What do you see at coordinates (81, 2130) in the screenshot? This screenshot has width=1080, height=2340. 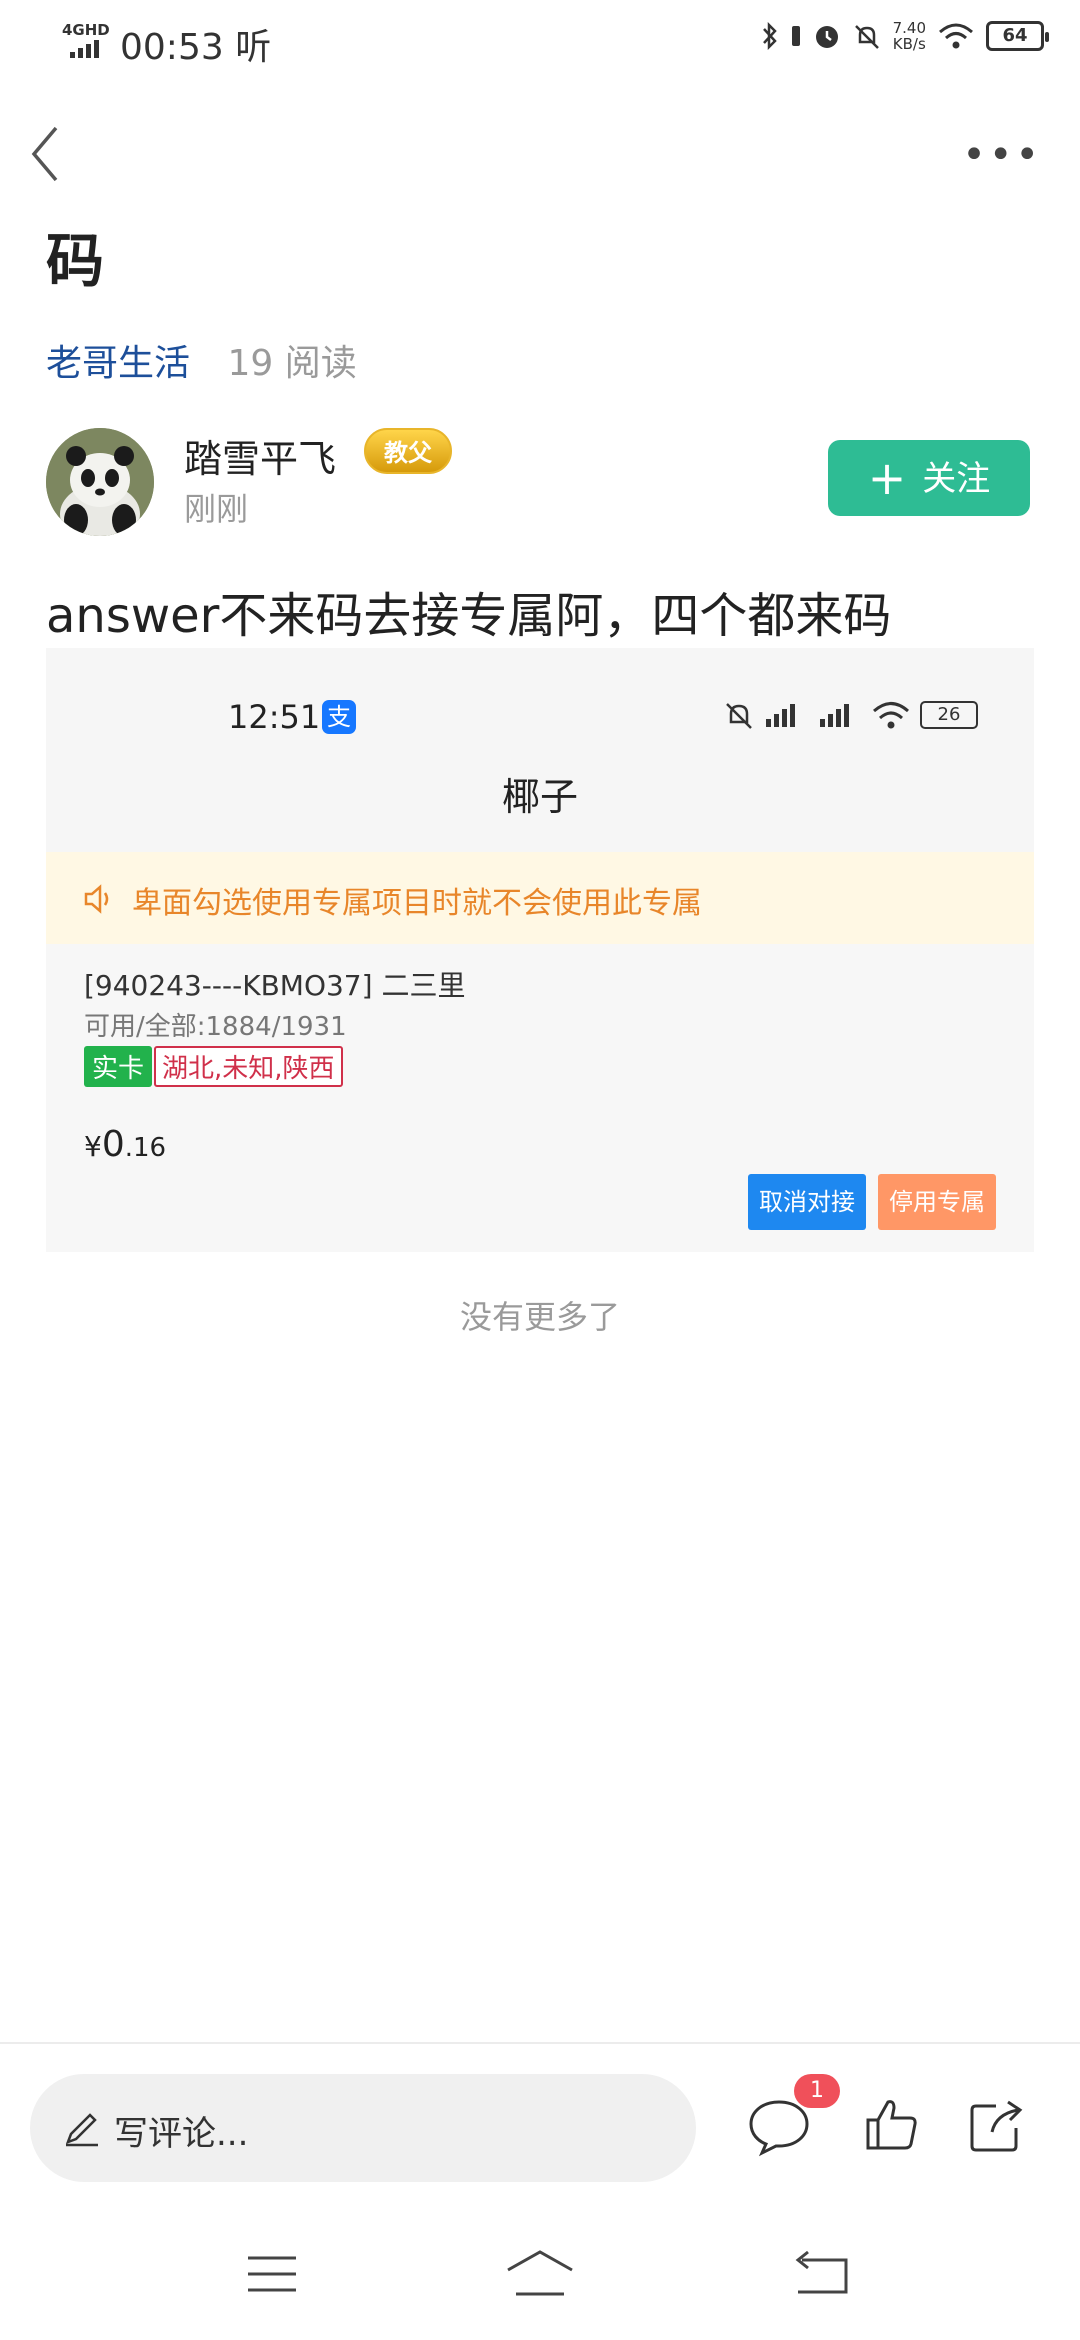 I see `pen-icon` at bounding box center [81, 2130].